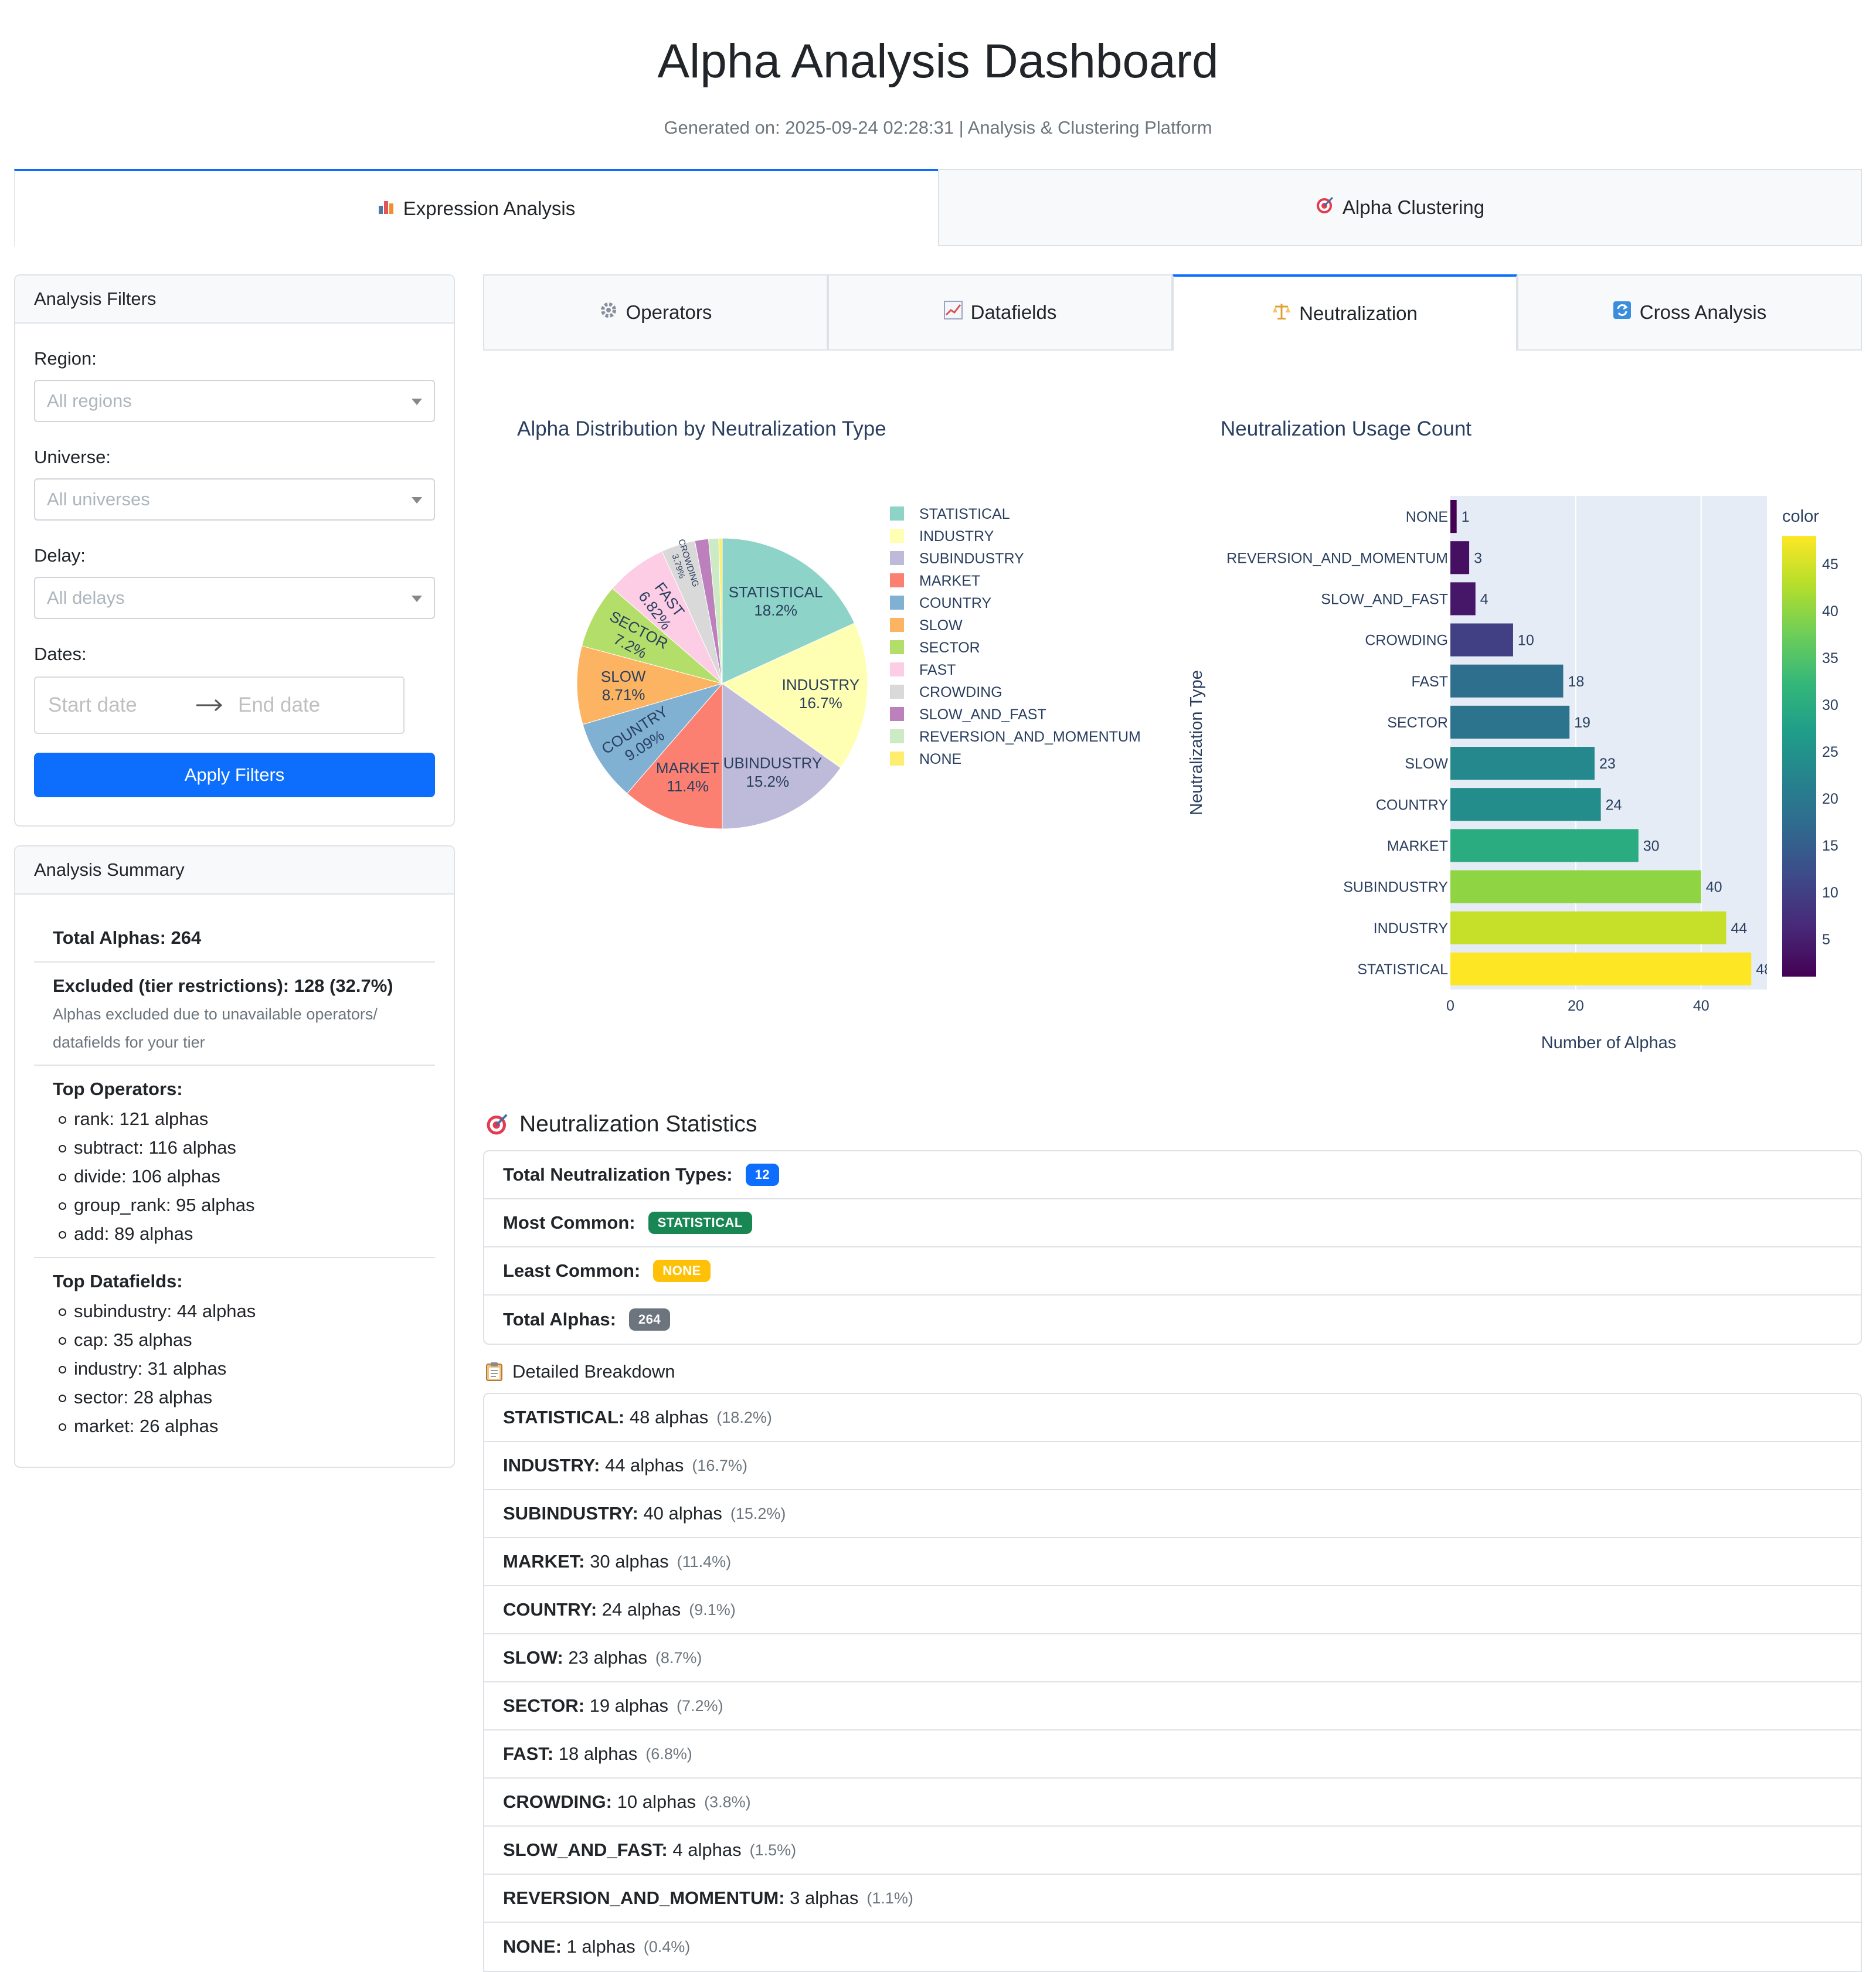  Describe the element at coordinates (1703, 312) in the screenshot. I see `tab-cross-analysis-label: Cross Analysis` at that location.